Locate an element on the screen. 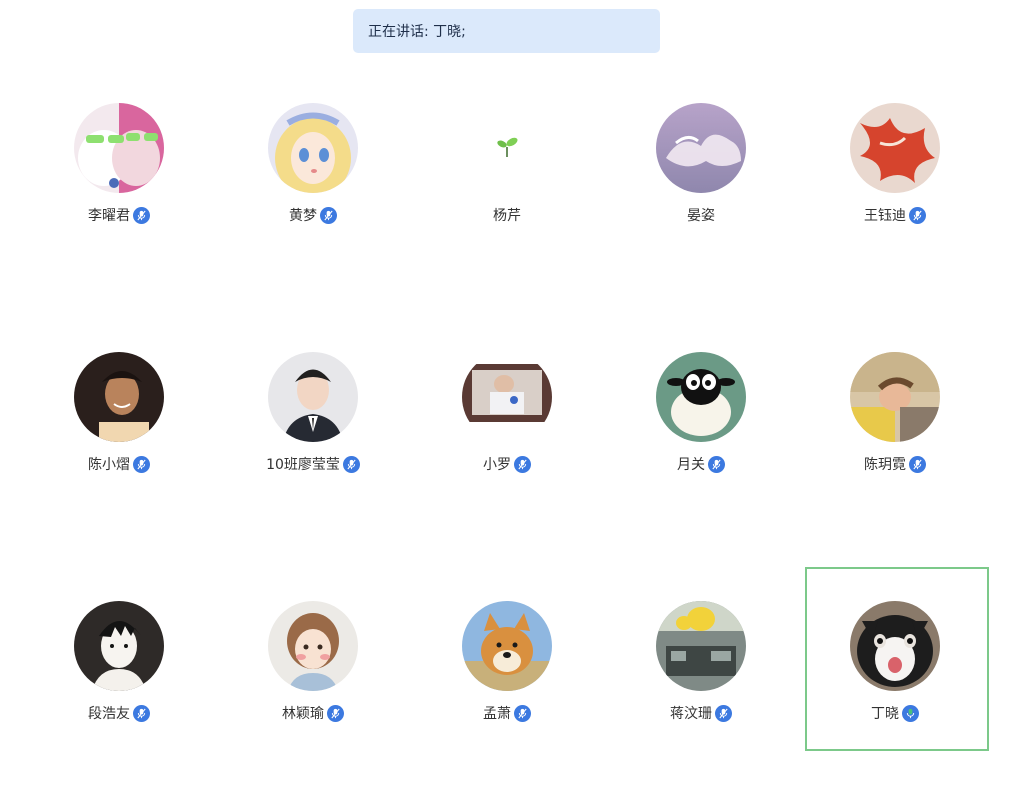 This screenshot has height=812, width=1024. participant-name: 黄梦 is located at coordinates (303, 216).